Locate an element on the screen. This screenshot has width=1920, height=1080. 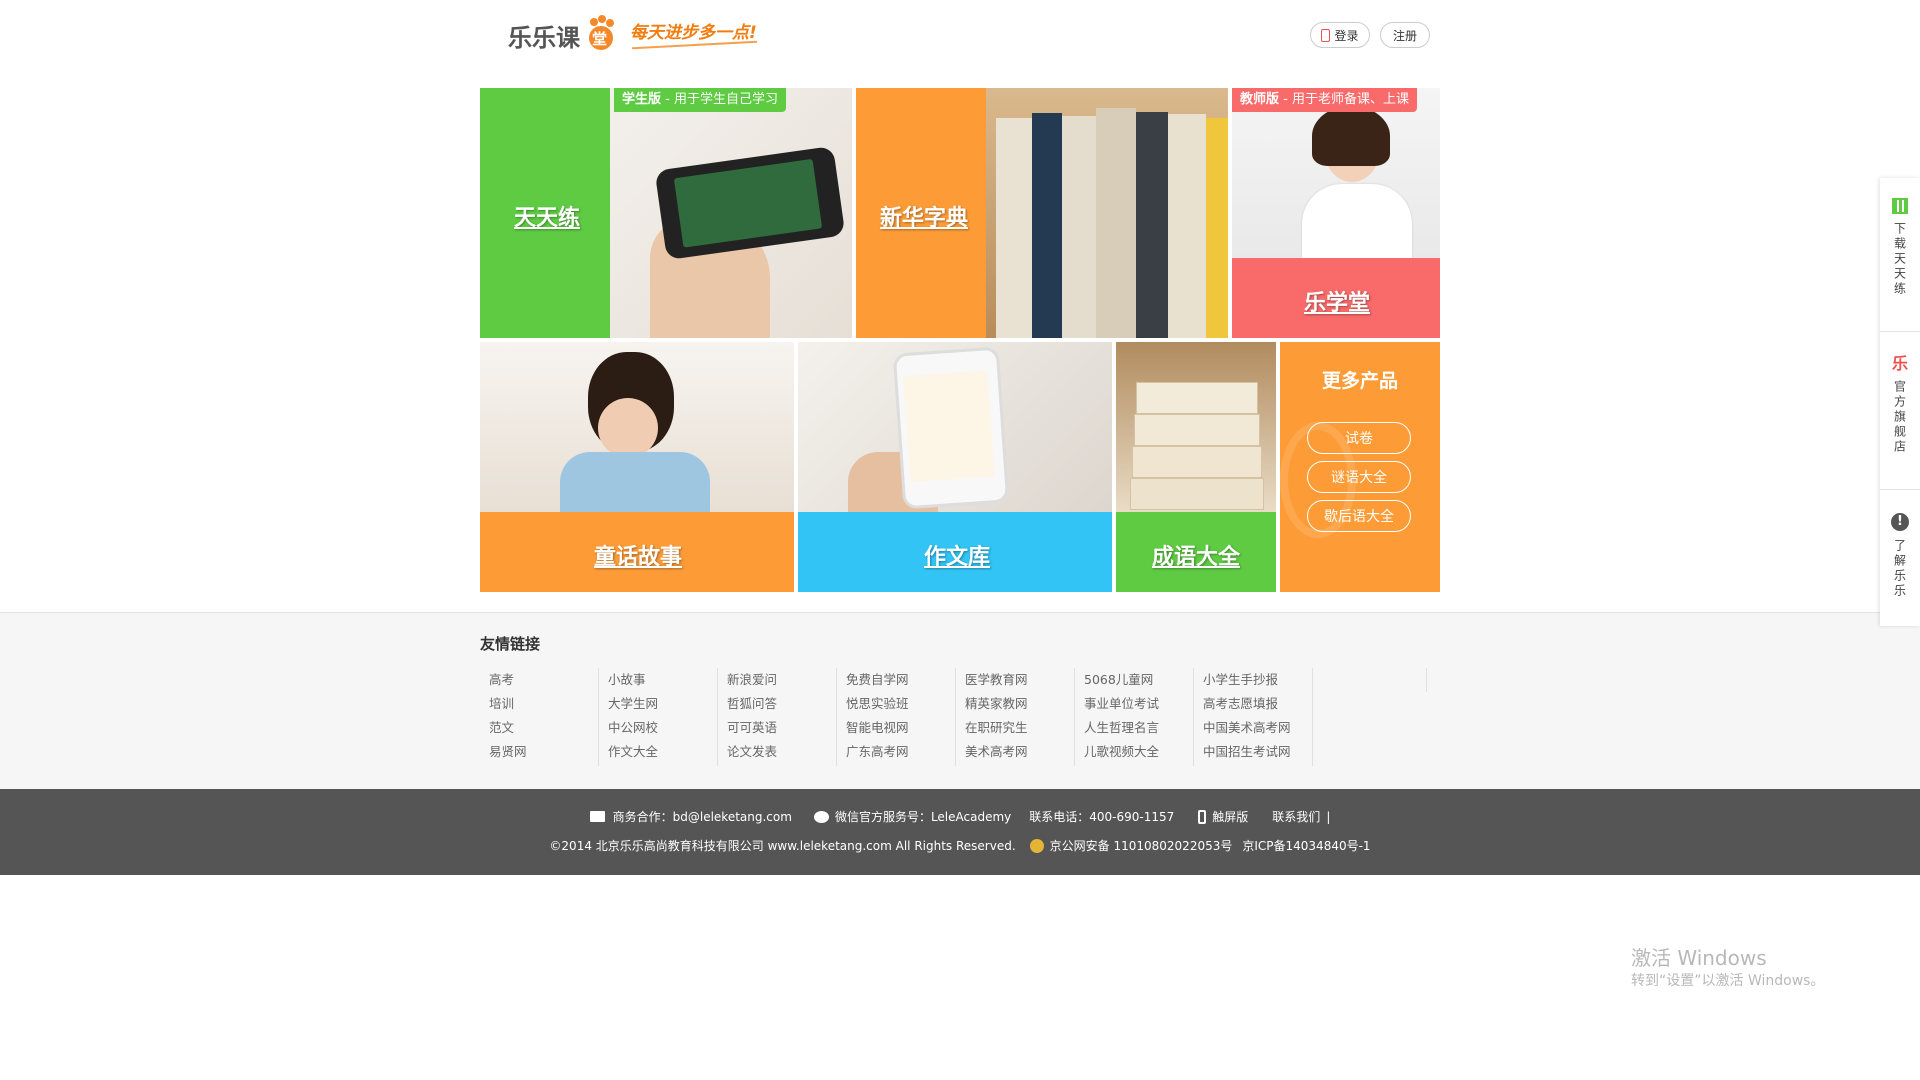
store-logo-icon: 乐 is located at coordinates (1899, 363).